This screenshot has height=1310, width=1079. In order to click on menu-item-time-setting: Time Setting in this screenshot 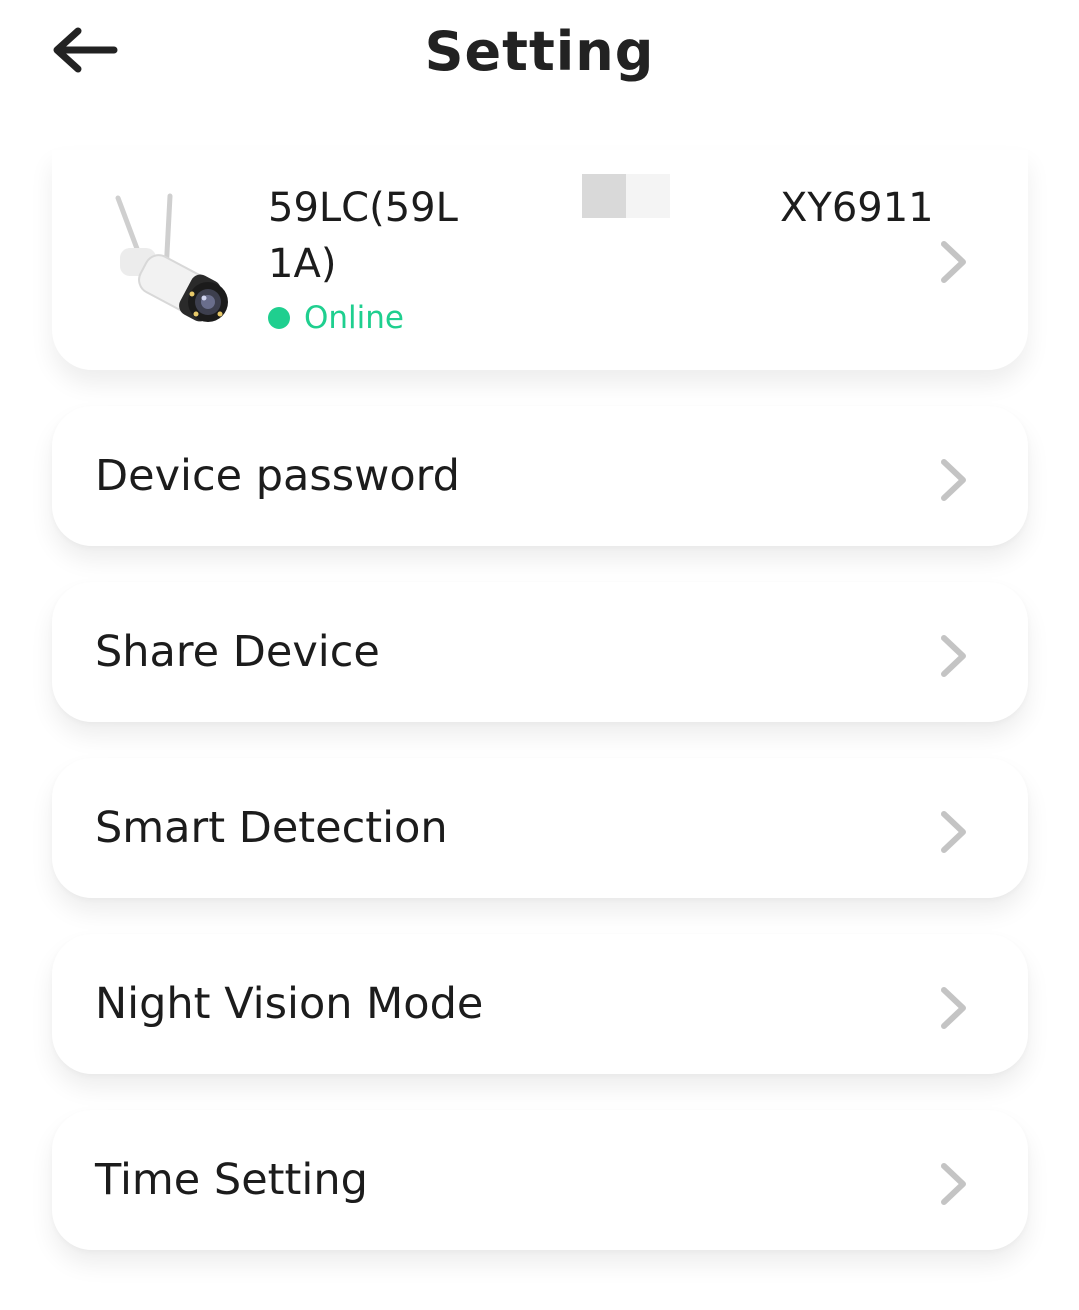, I will do `click(540, 1180)`.